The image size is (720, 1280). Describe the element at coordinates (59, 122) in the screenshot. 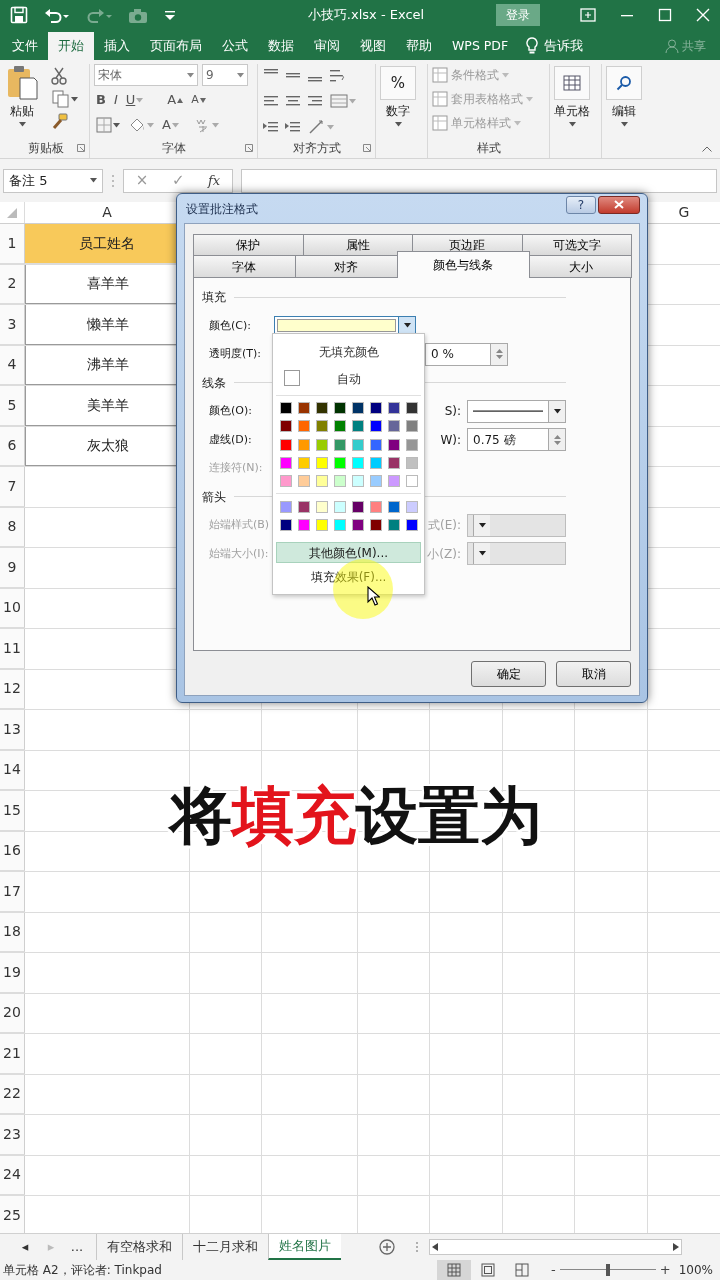

I see `format-painter-icon` at that location.